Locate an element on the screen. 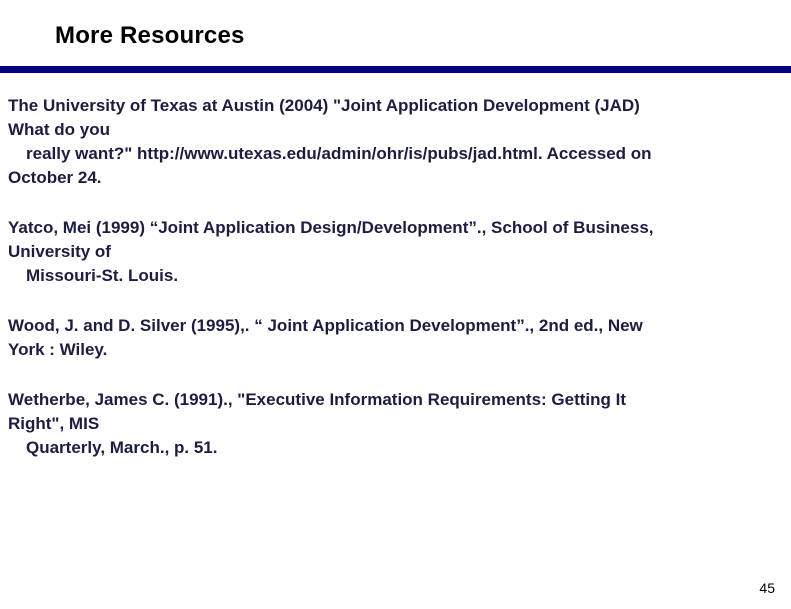 This screenshot has width=791, height=609. slide-title: More Resources is located at coordinates (150, 35).